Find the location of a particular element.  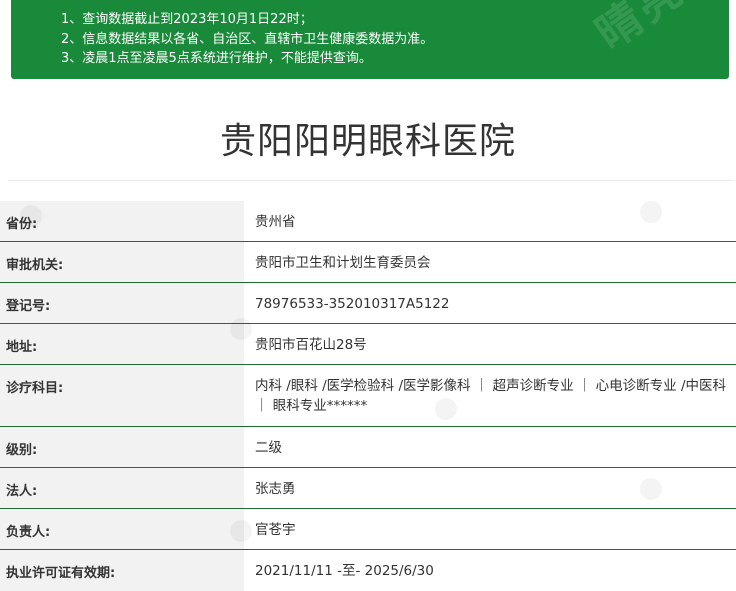

field-label: 执业许可证有效期: is located at coordinates (122, 570).